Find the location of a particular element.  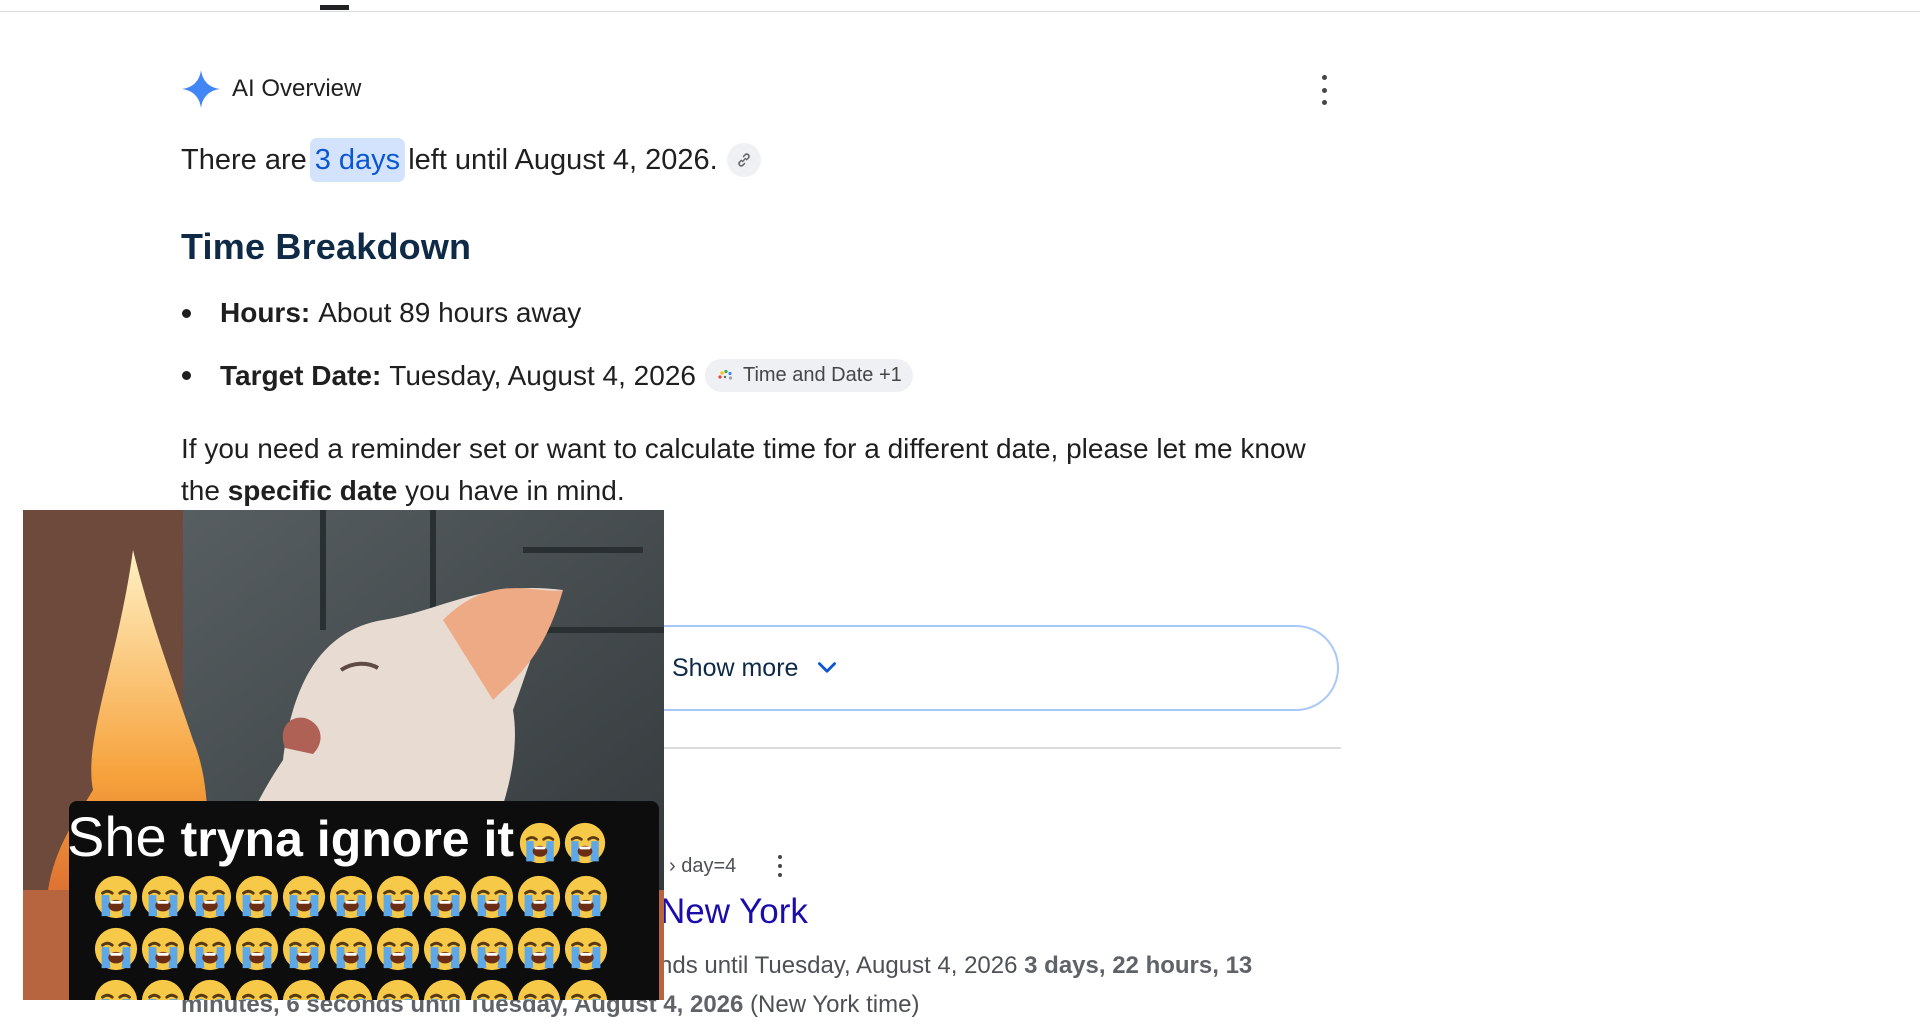

caption-rest: tryna ignore it is located at coordinates (347, 839).